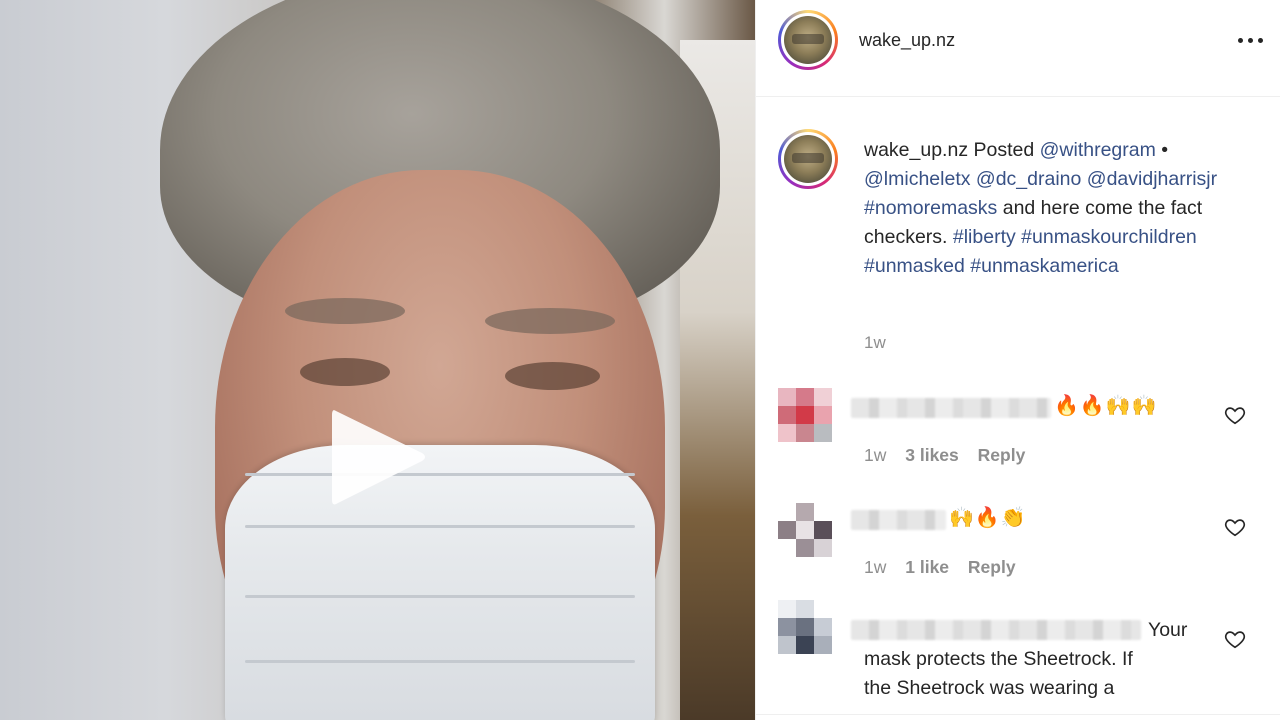 The width and height of the screenshot is (1280, 720). What do you see at coordinates (440, 582) in the screenshot?
I see `face-mask` at bounding box center [440, 582].